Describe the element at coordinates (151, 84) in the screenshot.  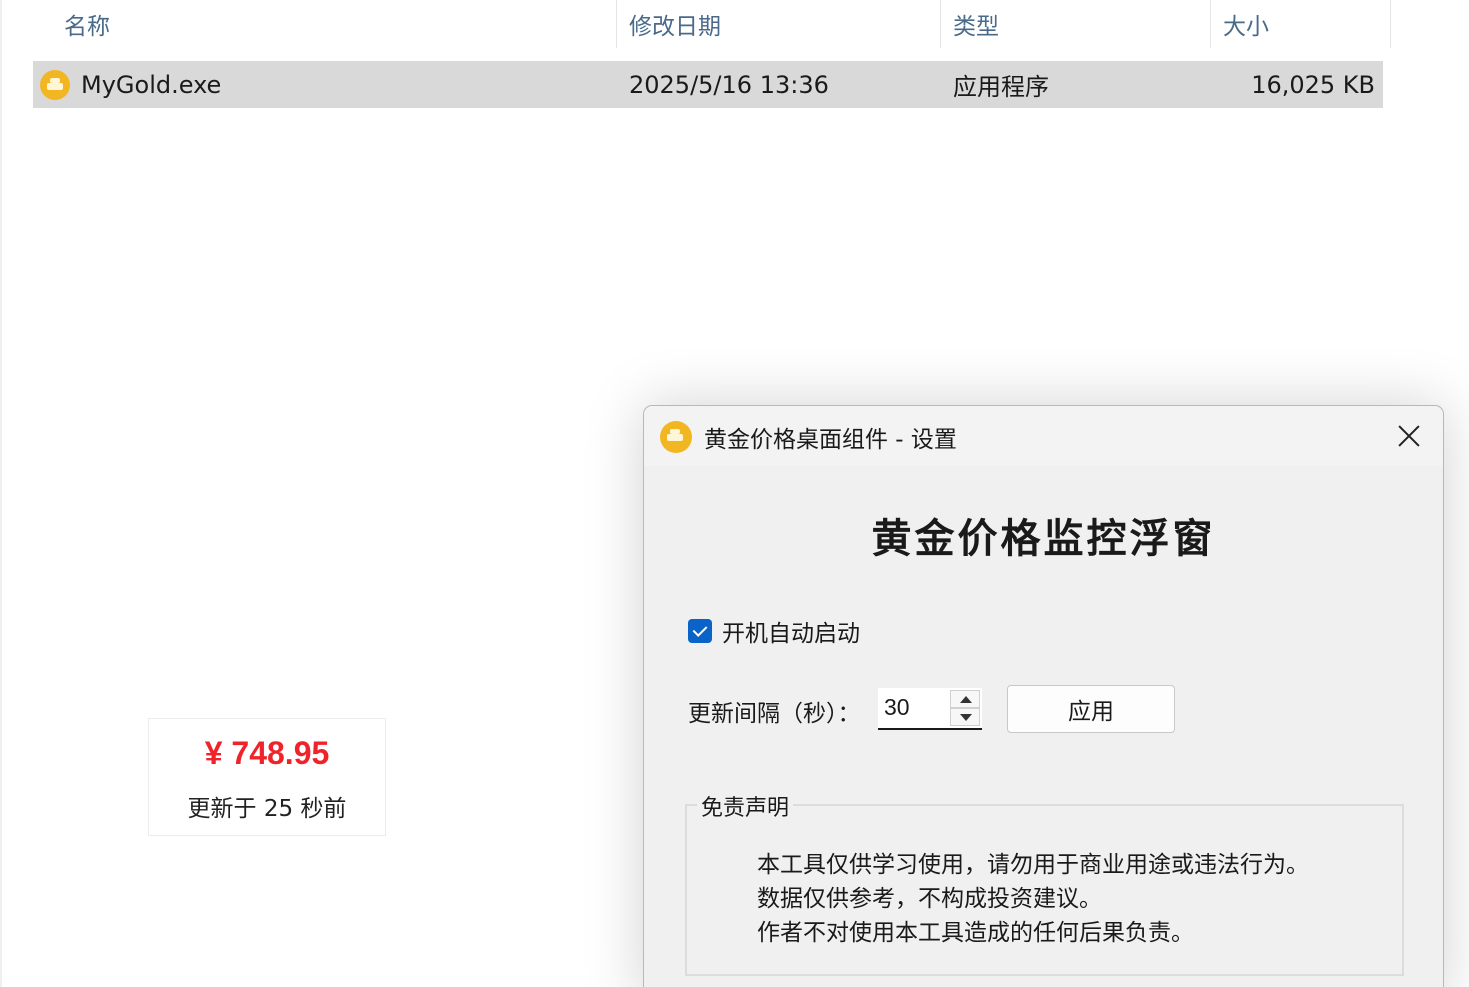
I see `file-name: MyGold.exe` at that location.